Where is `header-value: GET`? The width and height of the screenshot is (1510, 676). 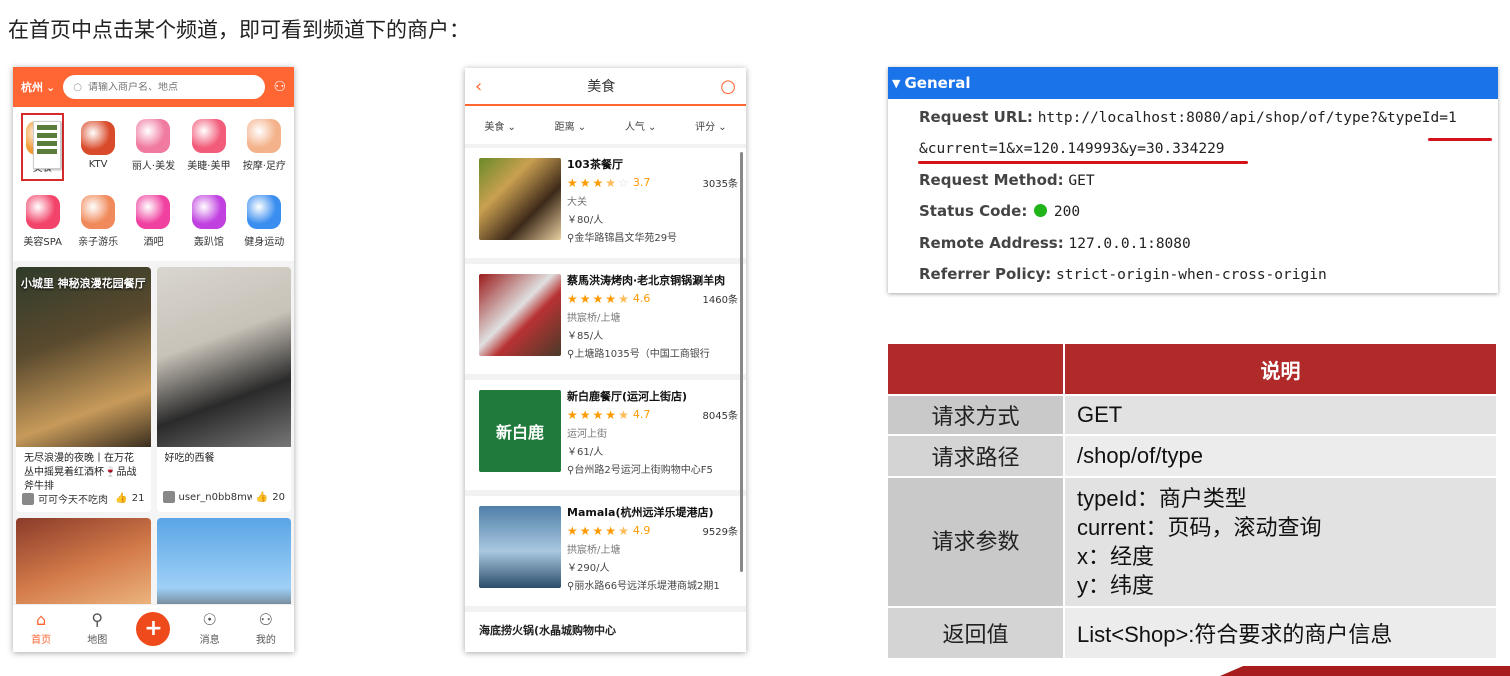
header-value: GET is located at coordinates (1081, 181).